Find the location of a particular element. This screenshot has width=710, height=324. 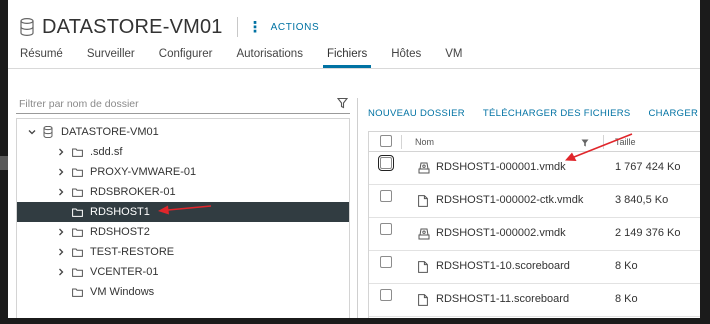

table-row: RDSHOST1-11.scoreboard 8 Ko is located at coordinates (538, 300).